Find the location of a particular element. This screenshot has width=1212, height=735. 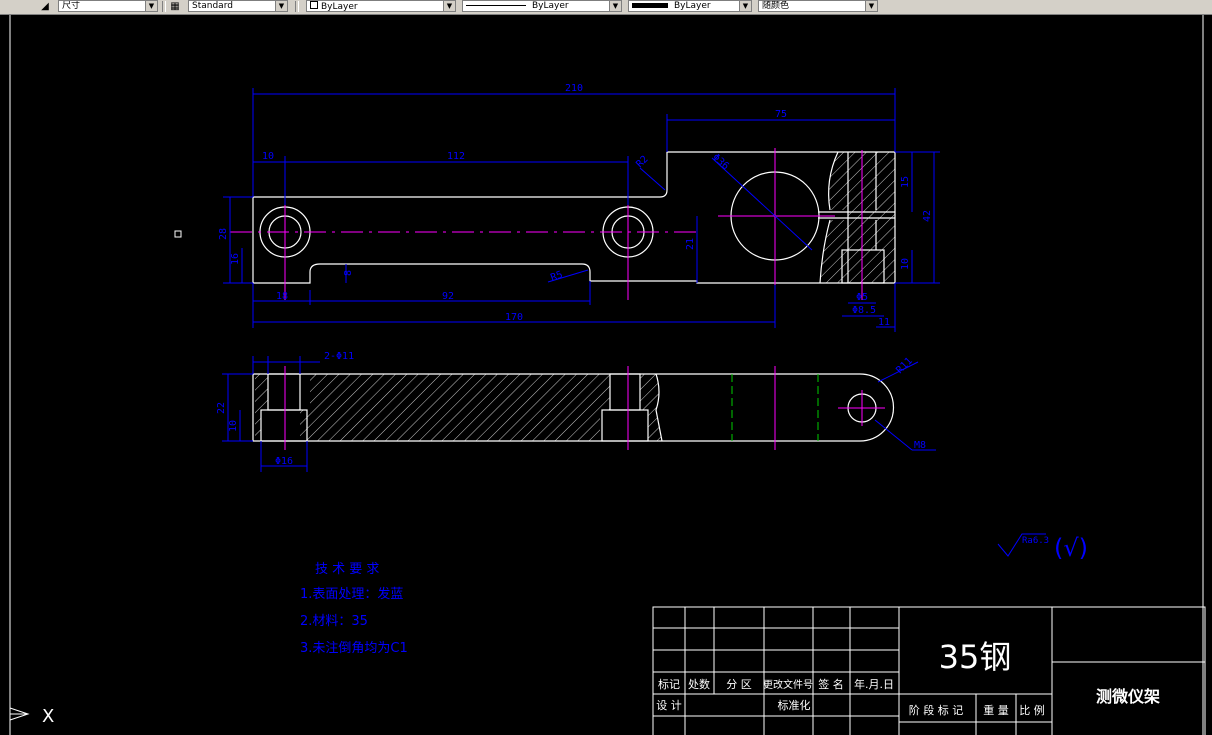

dim-16: 16 is located at coordinates (235, 259).